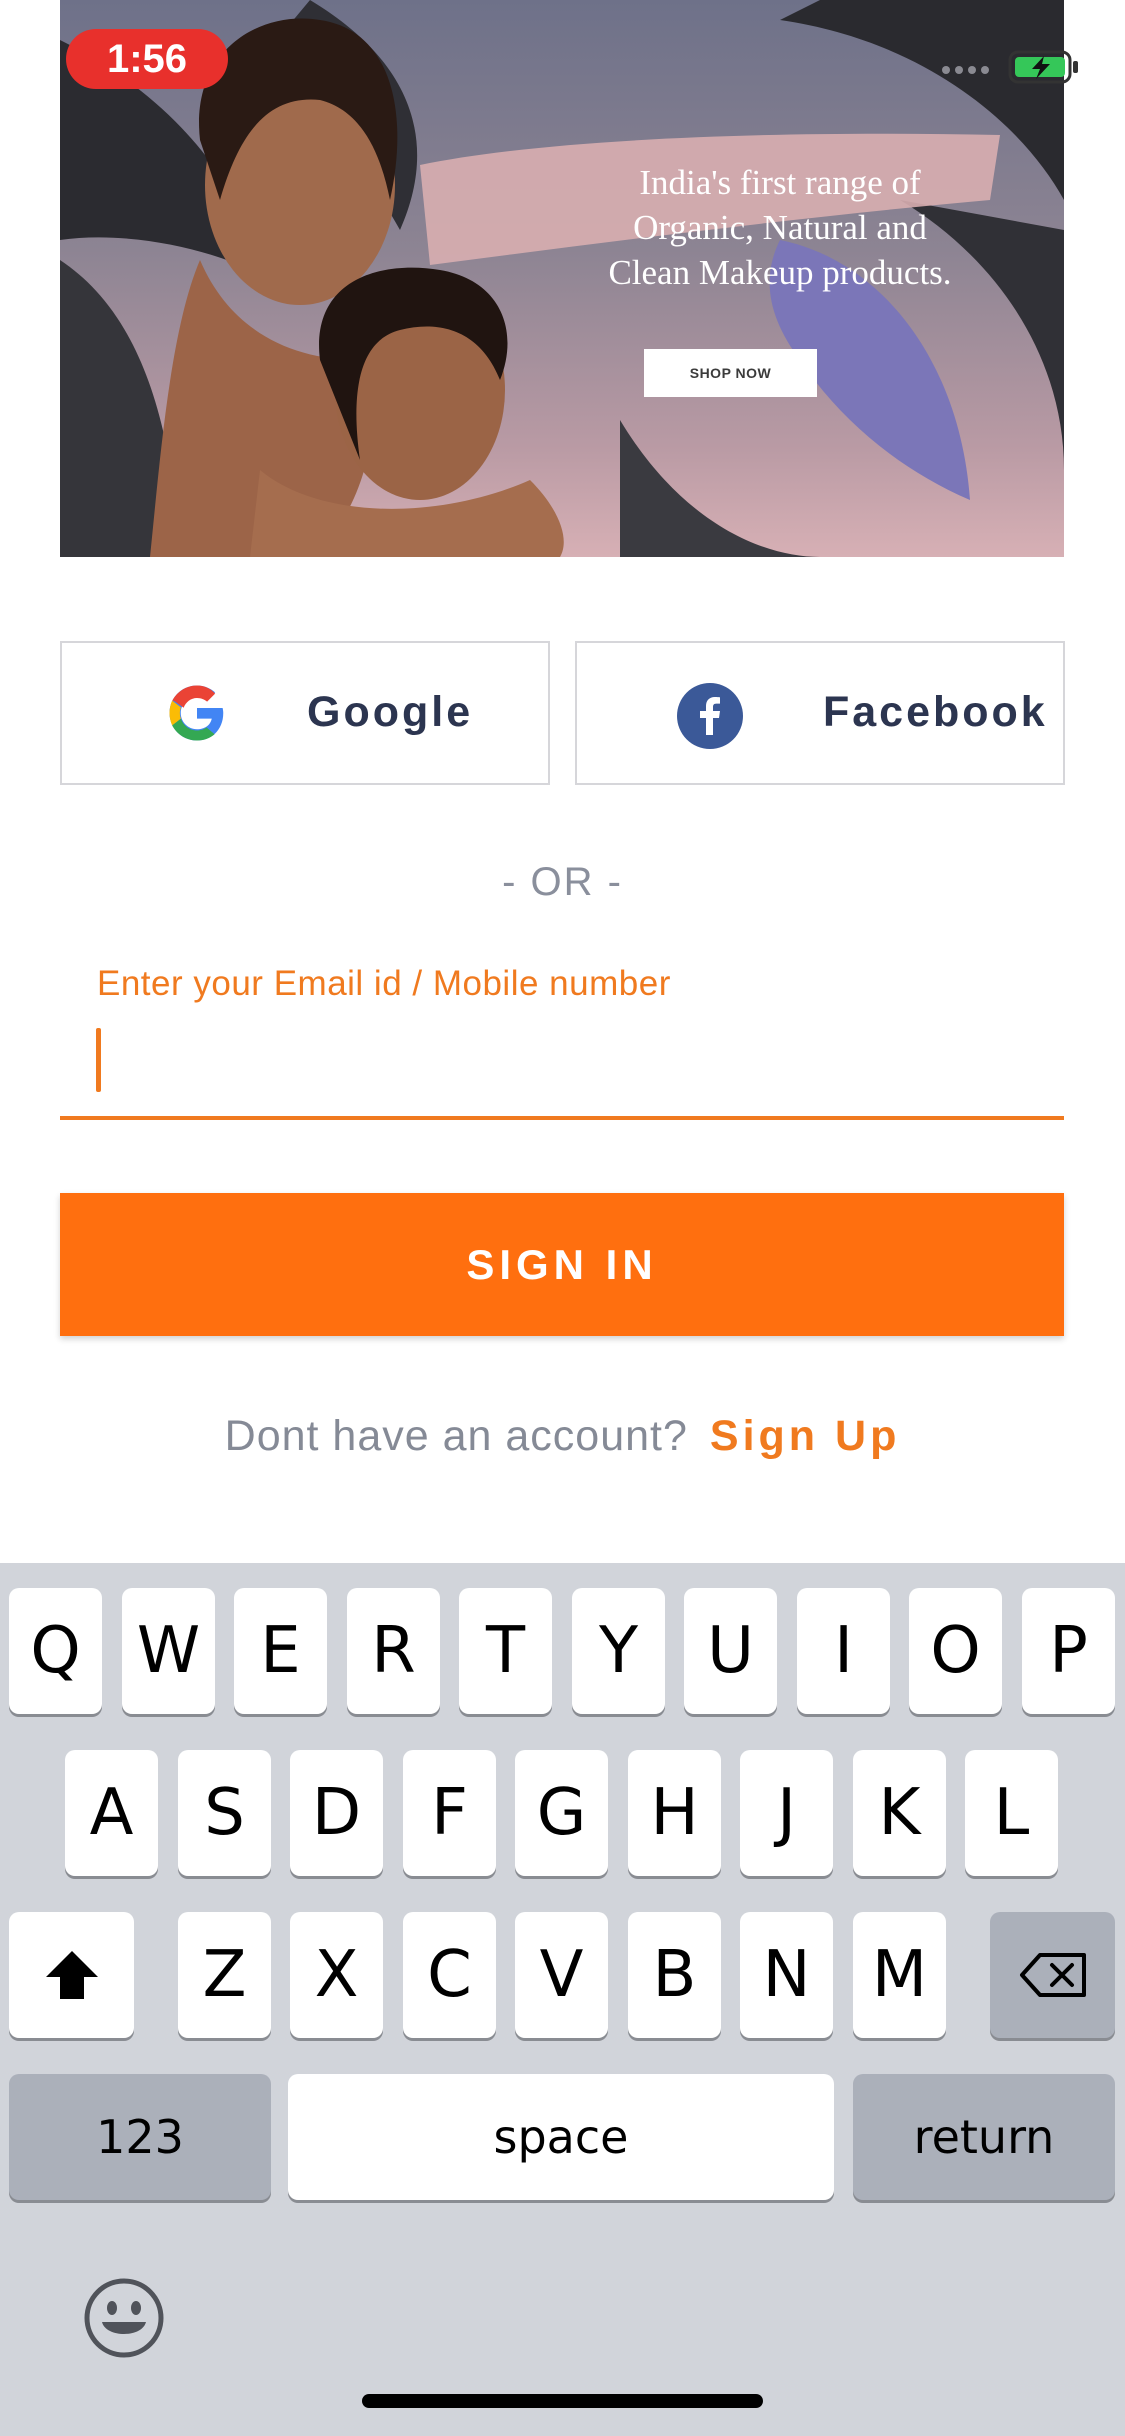 The width and height of the screenshot is (1125, 2436). What do you see at coordinates (562, 1070) in the screenshot?
I see `email-mobile-input` at bounding box center [562, 1070].